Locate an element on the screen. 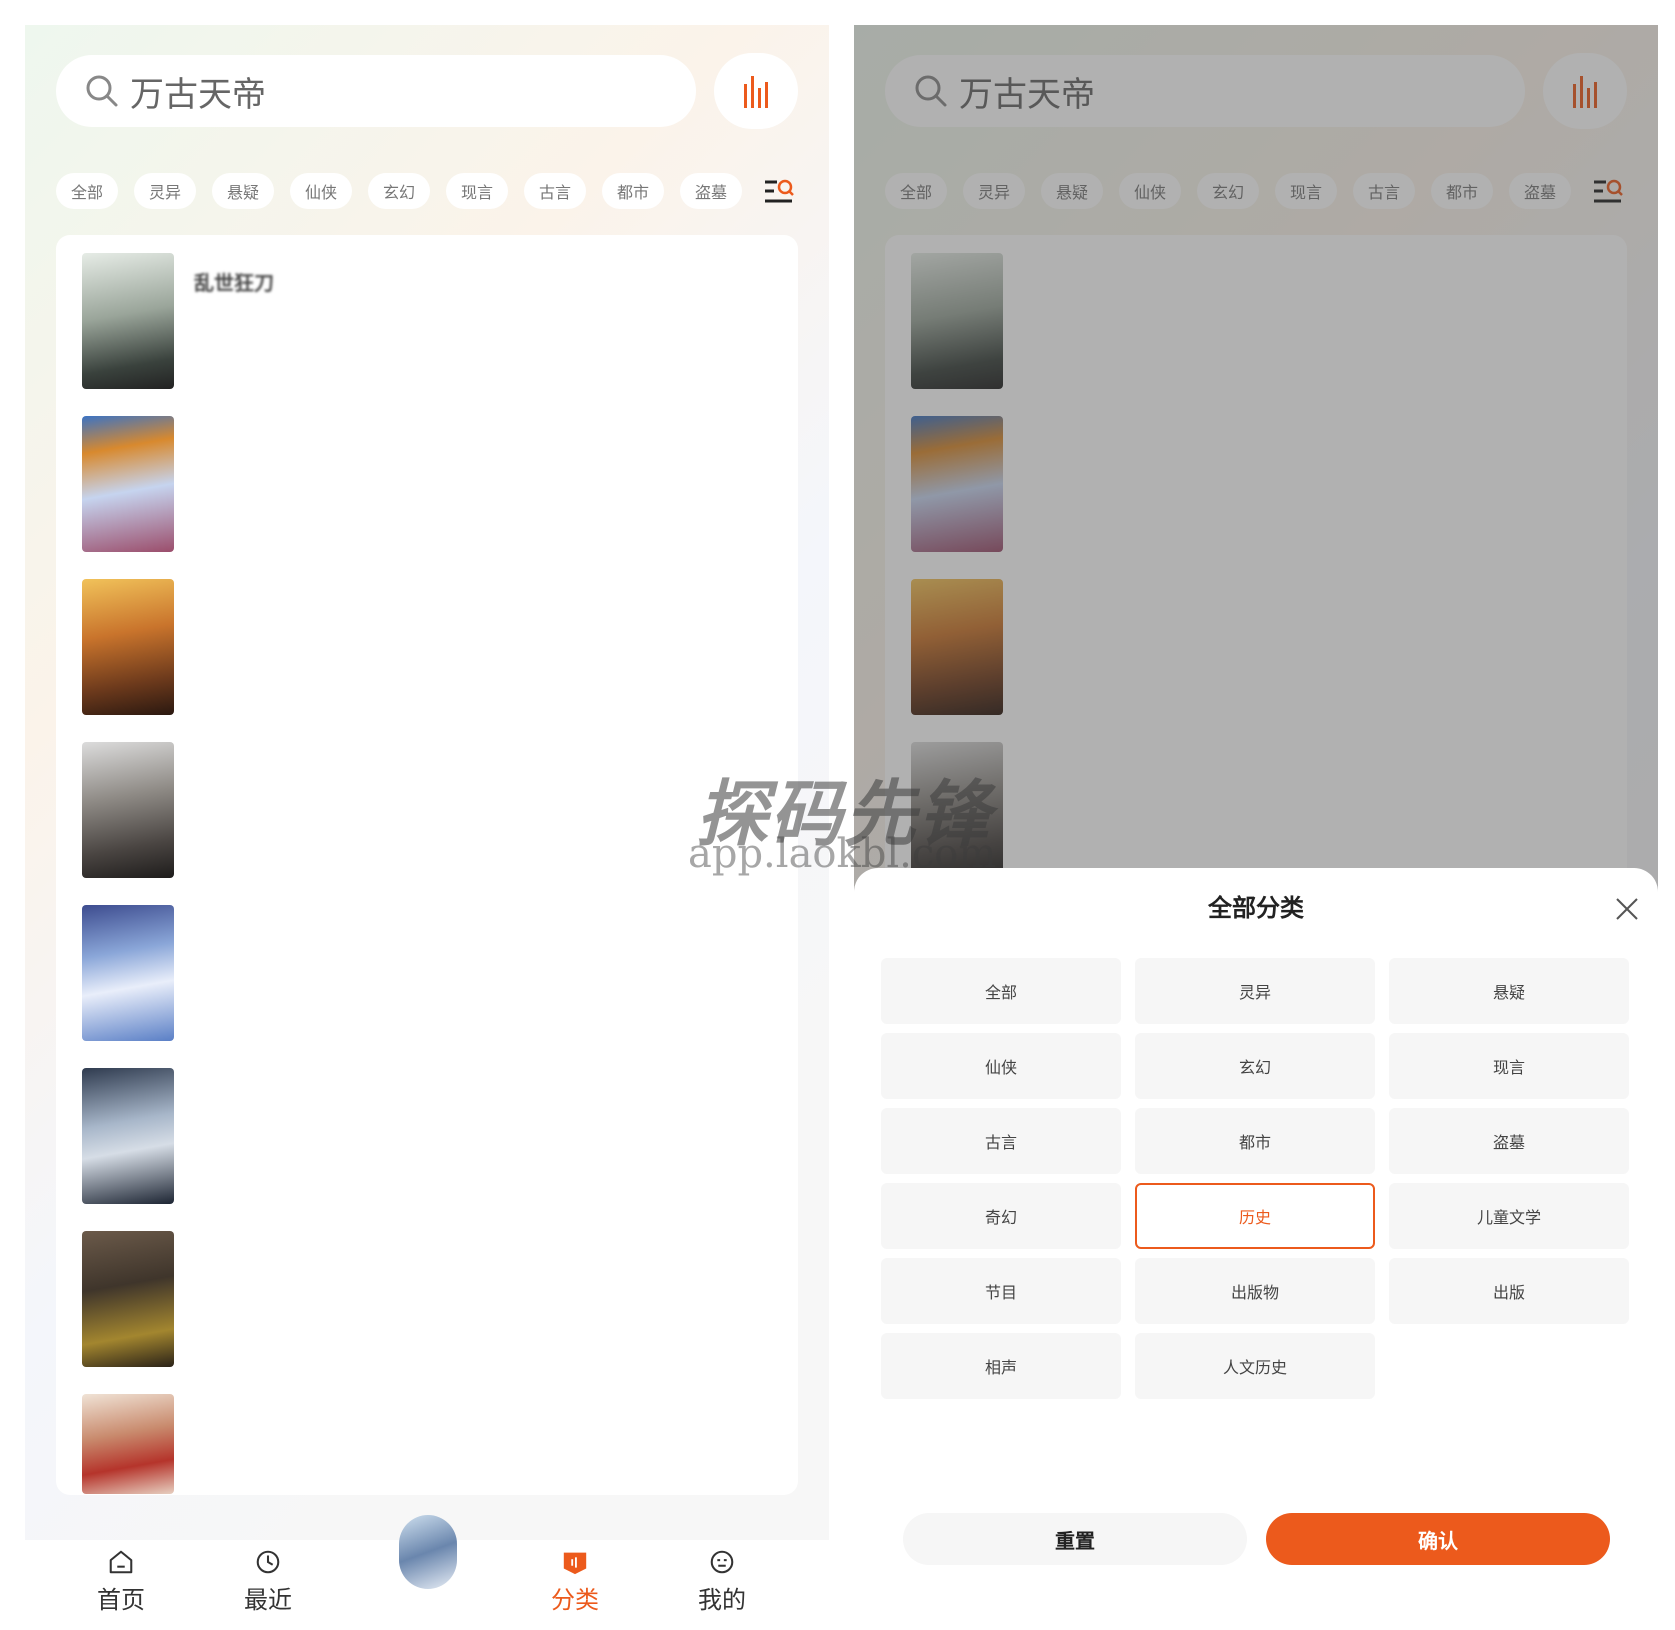 This screenshot has width=1675, height=1630. category-option: 全部 is located at coordinates (1001, 991).